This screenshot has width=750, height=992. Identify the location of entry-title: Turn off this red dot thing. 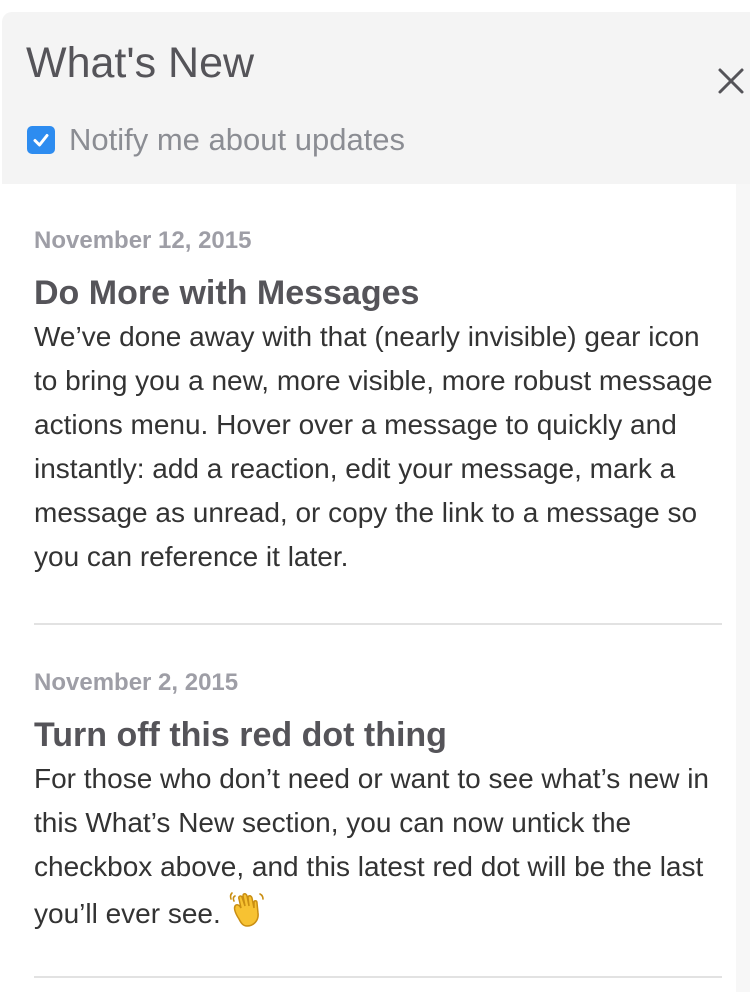
(240, 735).